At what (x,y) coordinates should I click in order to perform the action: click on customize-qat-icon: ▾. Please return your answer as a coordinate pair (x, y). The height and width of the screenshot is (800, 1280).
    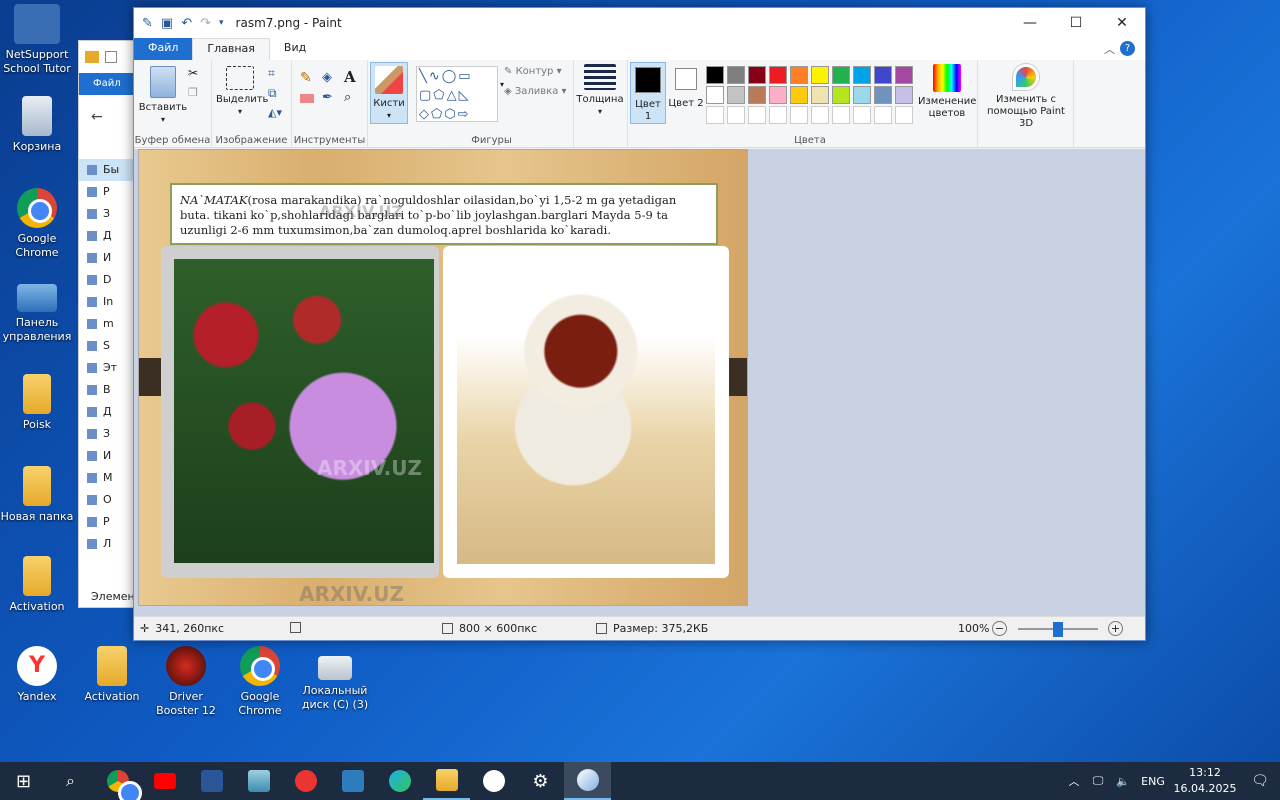
    Looking at the image, I should click on (221, 23).